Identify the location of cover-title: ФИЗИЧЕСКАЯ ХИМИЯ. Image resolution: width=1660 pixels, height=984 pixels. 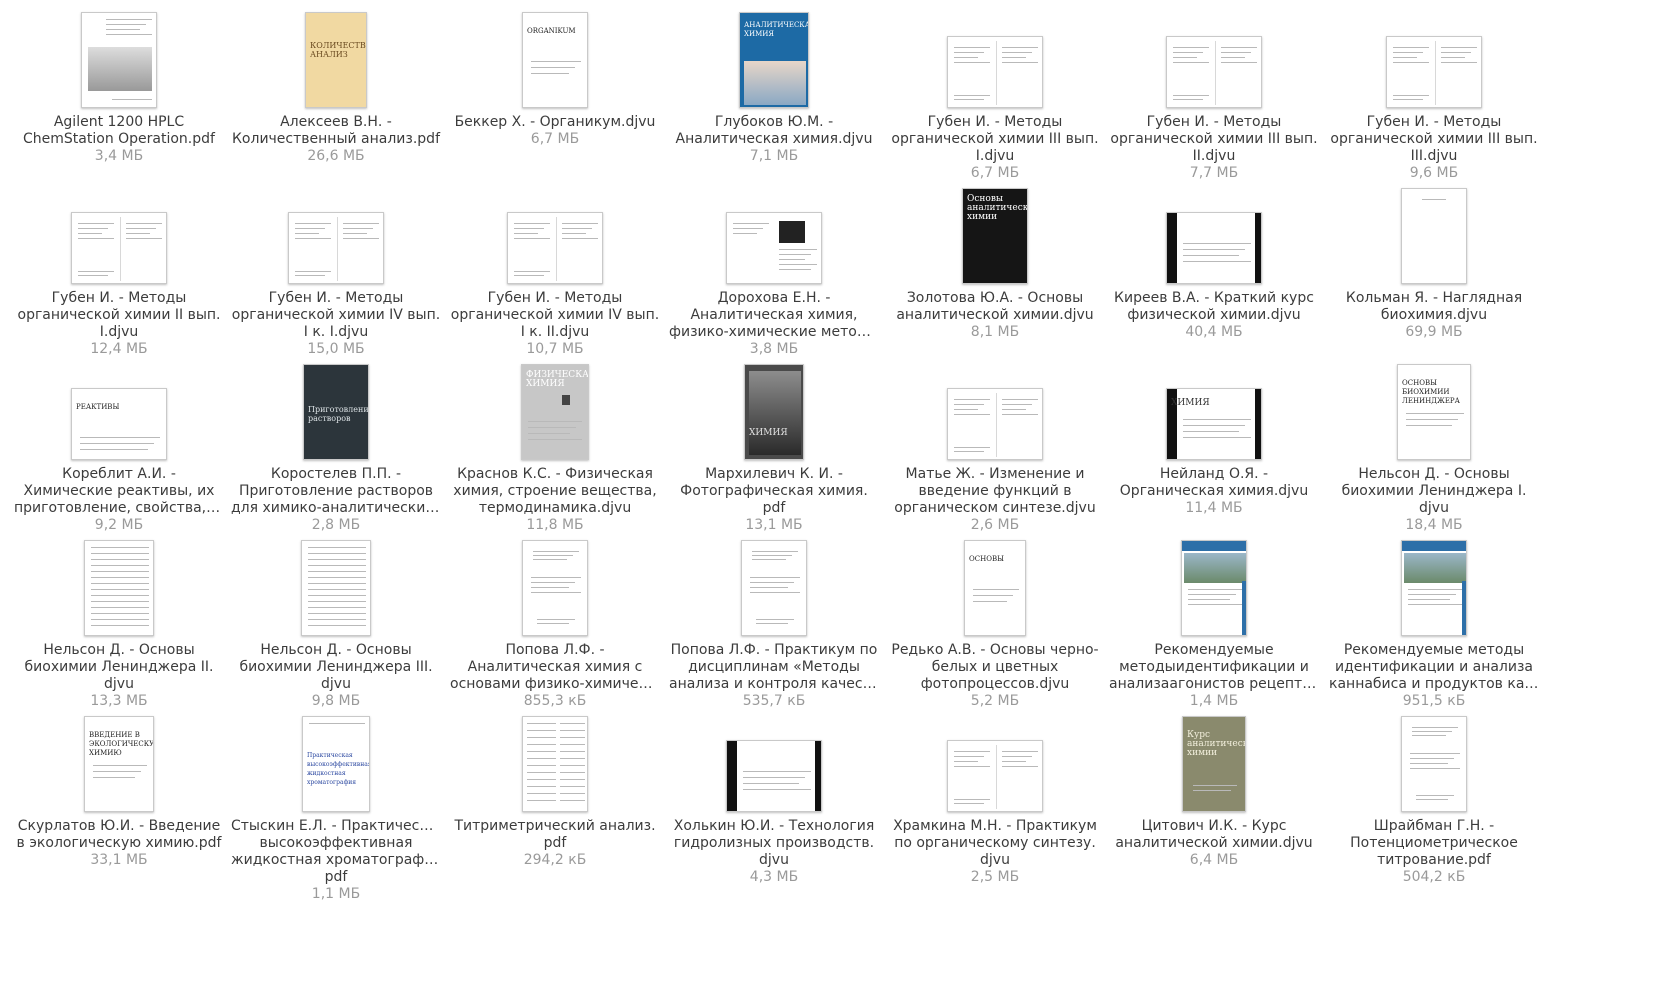
(557, 379).